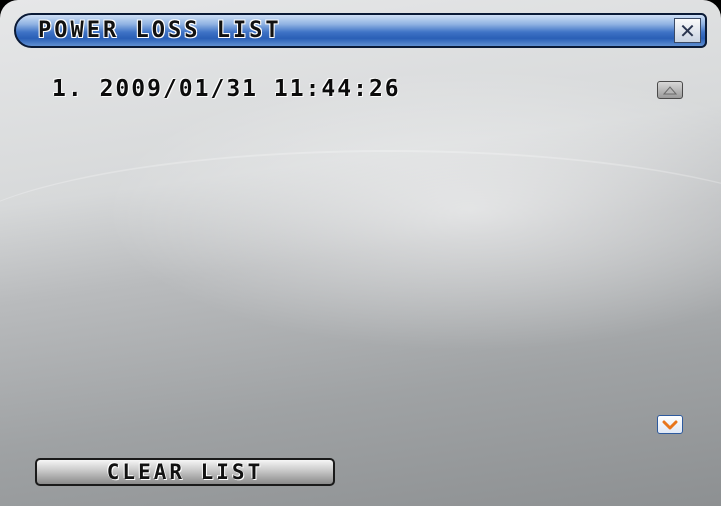 The image size is (721, 506). I want to click on scroll-up-button, so click(670, 90).